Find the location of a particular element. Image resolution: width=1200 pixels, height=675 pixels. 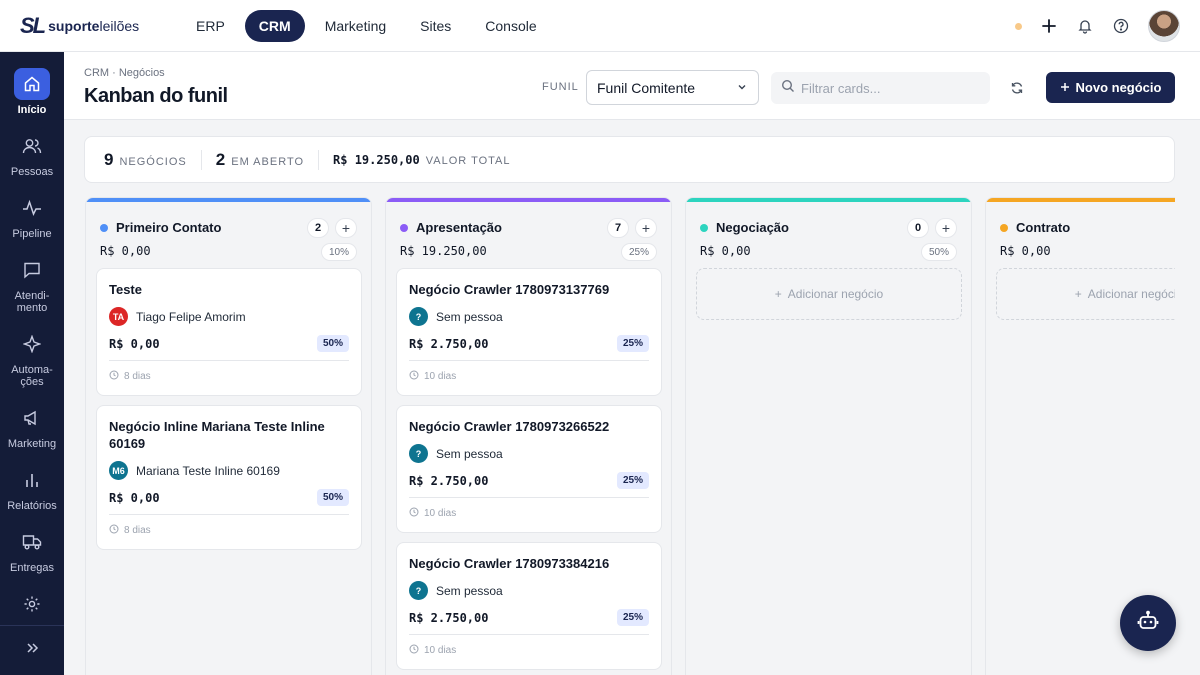

deal-title: Negócio Crawler 1780973384216 is located at coordinates (509, 563).